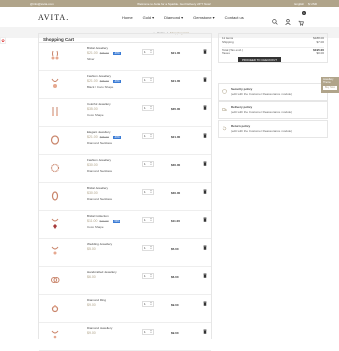 This screenshot has width=339, height=351. What do you see at coordinates (145, 220) in the screenshot?
I see `quantity-value: 1` at bounding box center [145, 220].